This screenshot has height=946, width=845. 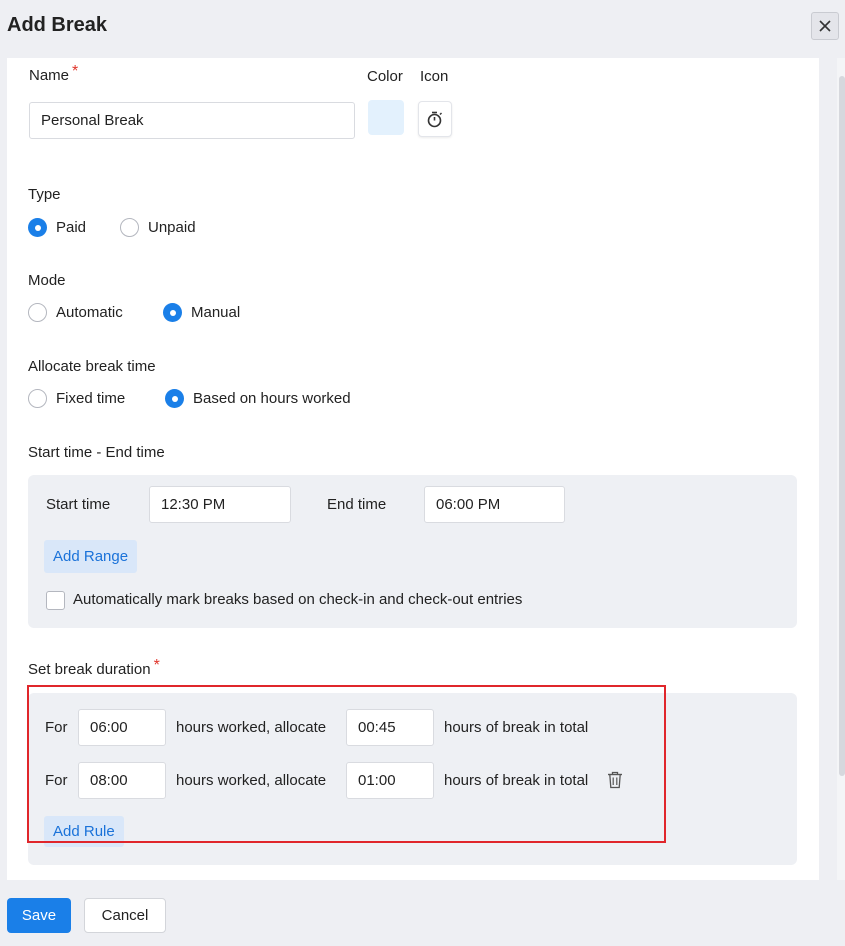 What do you see at coordinates (122, 727) in the screenshot?
I see `rule-hours-input: 06:00` at bounding box center [122, 727].